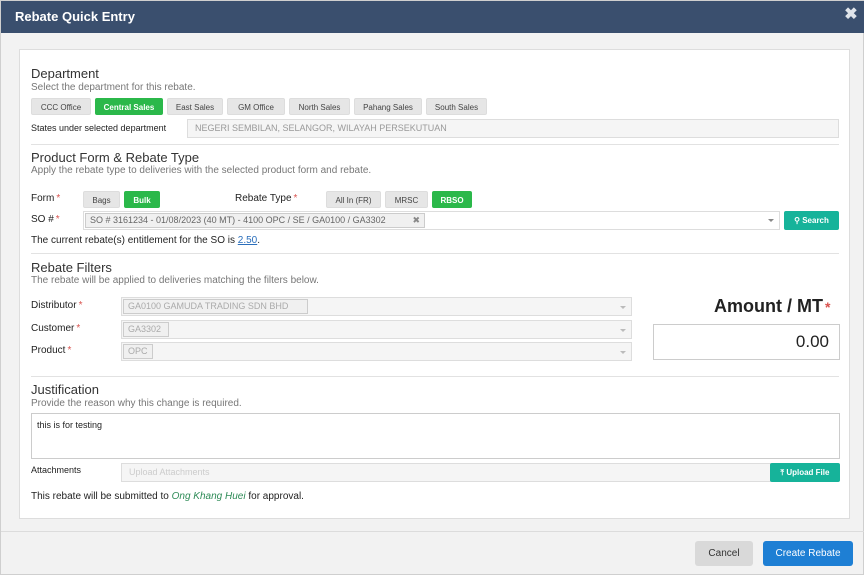 This screenshot has height=575, width=864. What do you see at coordinates (416, 220) in the screenshot?
I see `chip-remove-icon: ✖` at bounding box center [416, 220].